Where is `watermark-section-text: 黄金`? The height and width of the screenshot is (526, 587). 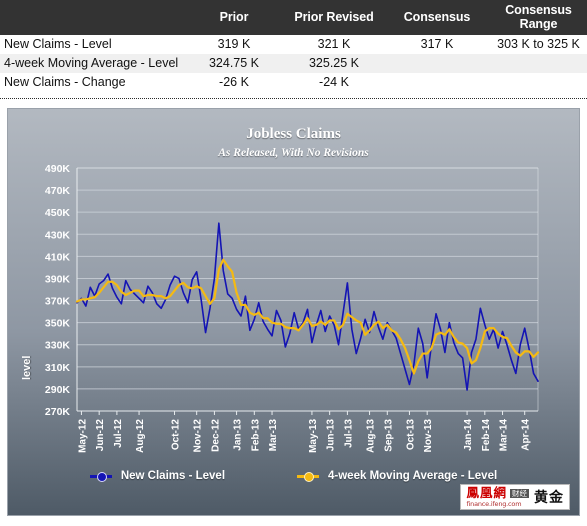
watermark-section-text: 黄金 is located at coordinates (549, 498).